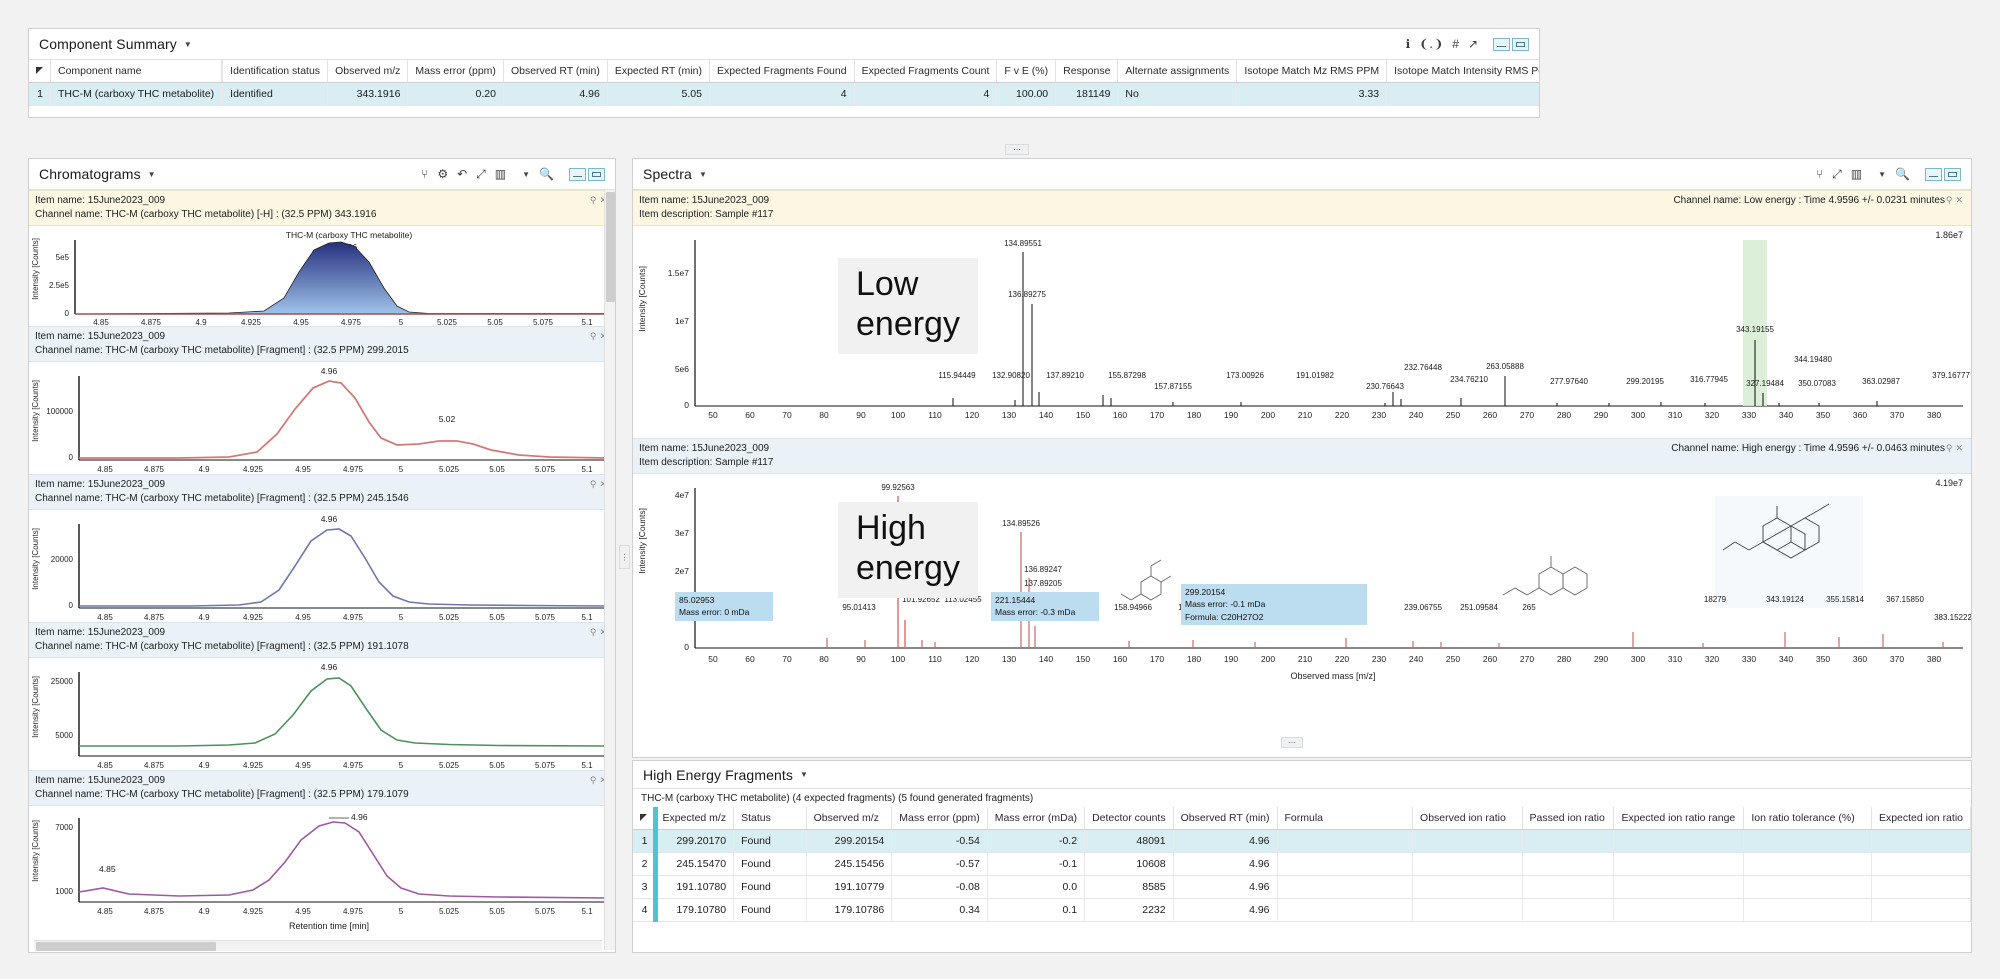 The width and height of the screenshot is (2000, 979). What do you see at coordinates (644, 841) in the screenshot?
I see `row-index: 1` at bounding box center [644, 841].